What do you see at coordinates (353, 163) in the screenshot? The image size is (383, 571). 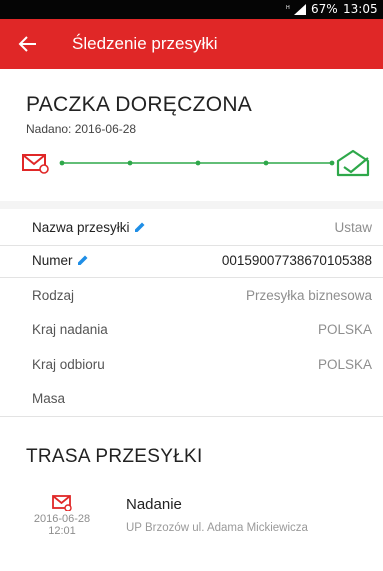 I see `envelope-delivered-icon` at bounding box center [353, 163].